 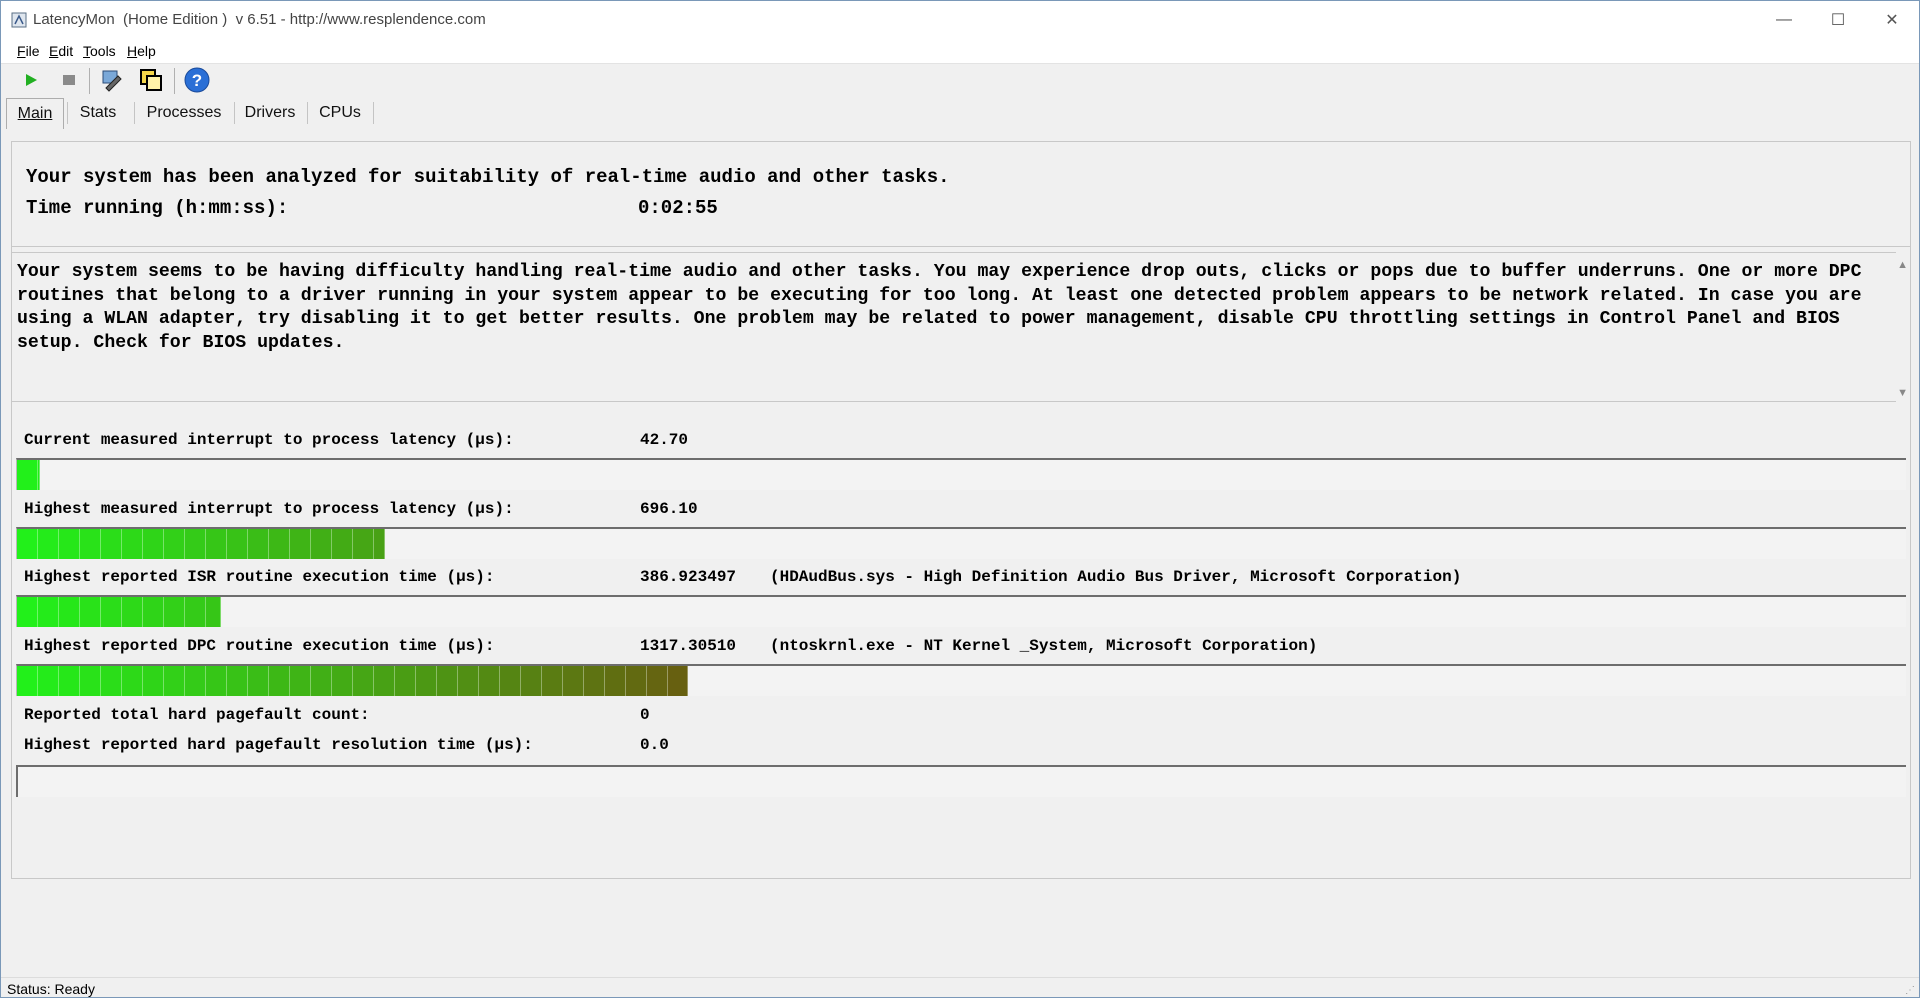 I want to click on menu-help: Help, so click(x=141, y=51).